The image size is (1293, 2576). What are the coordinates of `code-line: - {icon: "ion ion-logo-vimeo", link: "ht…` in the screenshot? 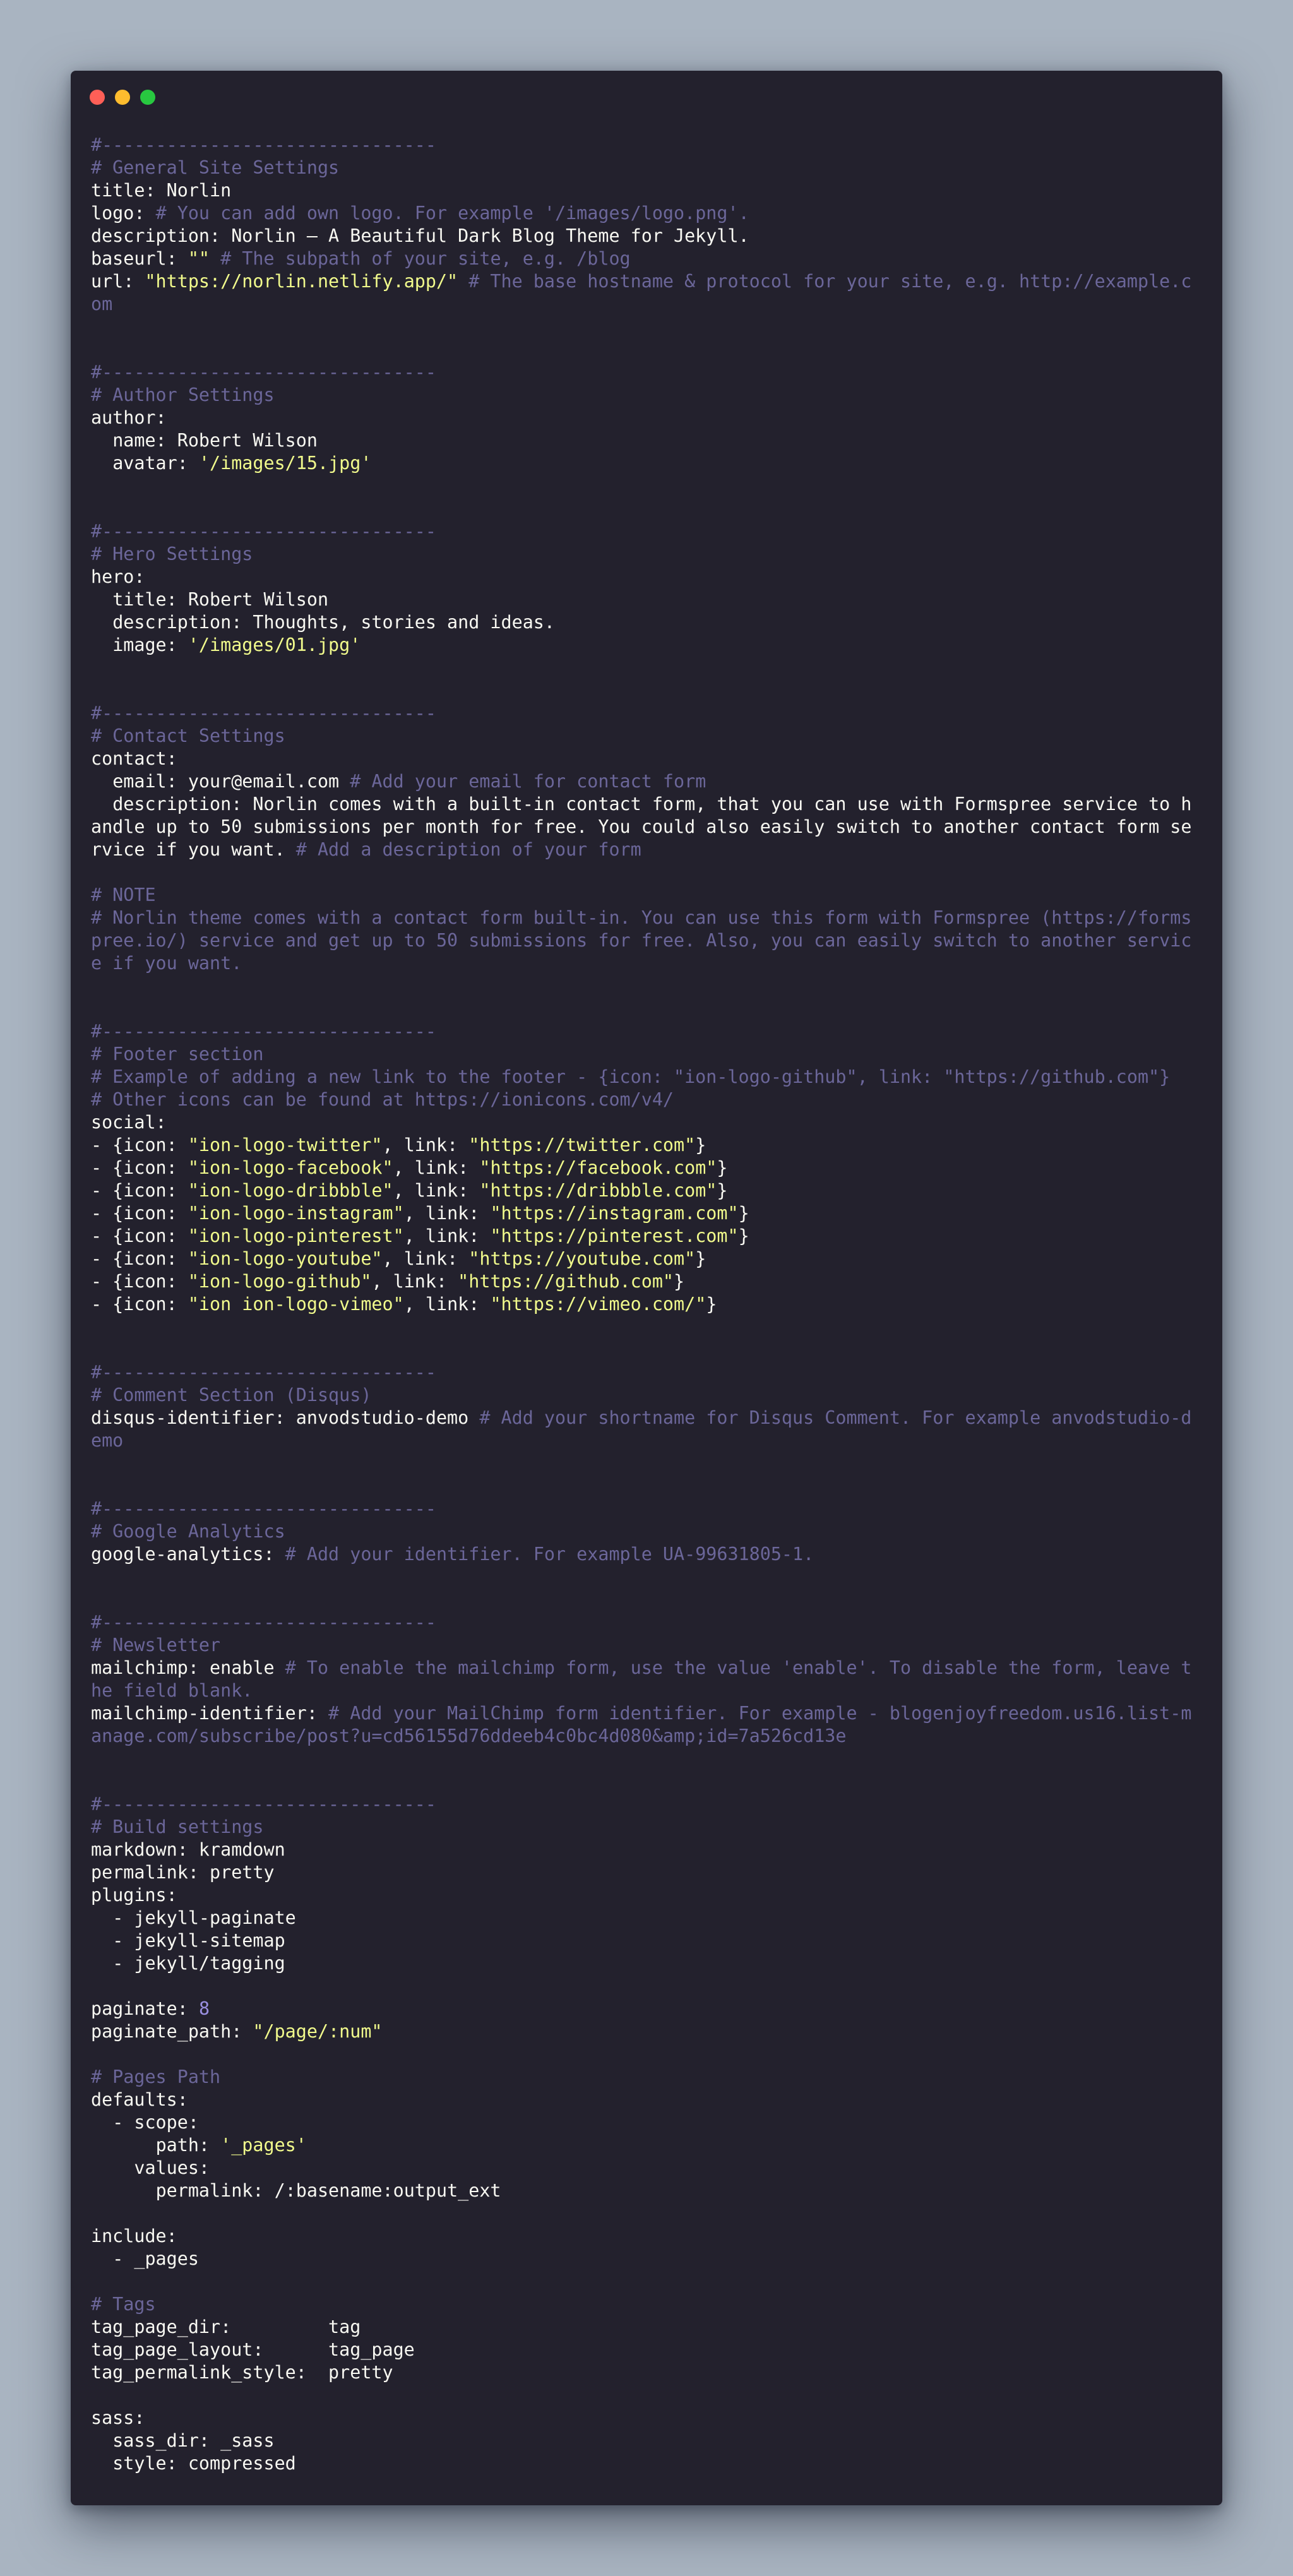 It's located at (646, 1304).